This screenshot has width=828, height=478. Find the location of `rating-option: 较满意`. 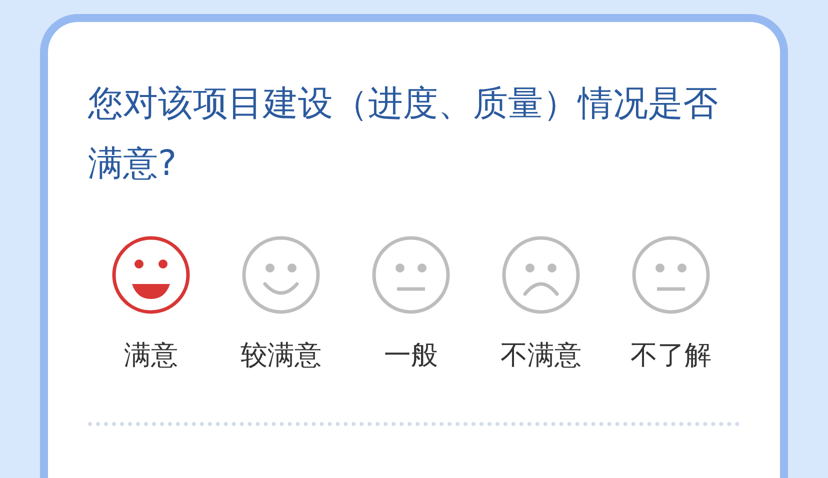

rating-option: 较满意 is located at coordinates (281, 304).